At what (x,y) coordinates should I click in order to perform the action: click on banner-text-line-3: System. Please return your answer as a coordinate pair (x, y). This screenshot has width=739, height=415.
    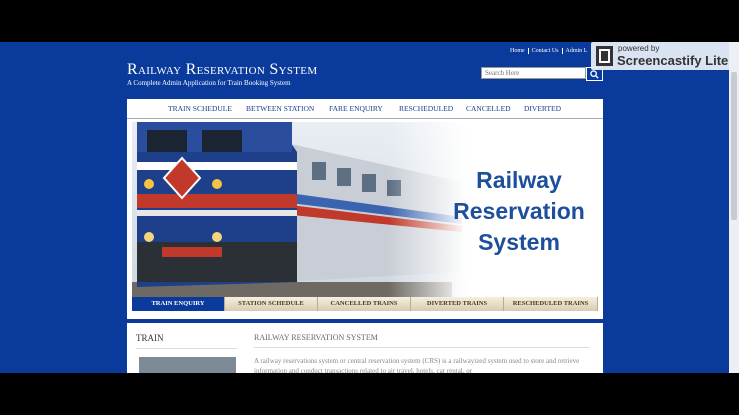
    Looking at the image, I should click on (519, 242).